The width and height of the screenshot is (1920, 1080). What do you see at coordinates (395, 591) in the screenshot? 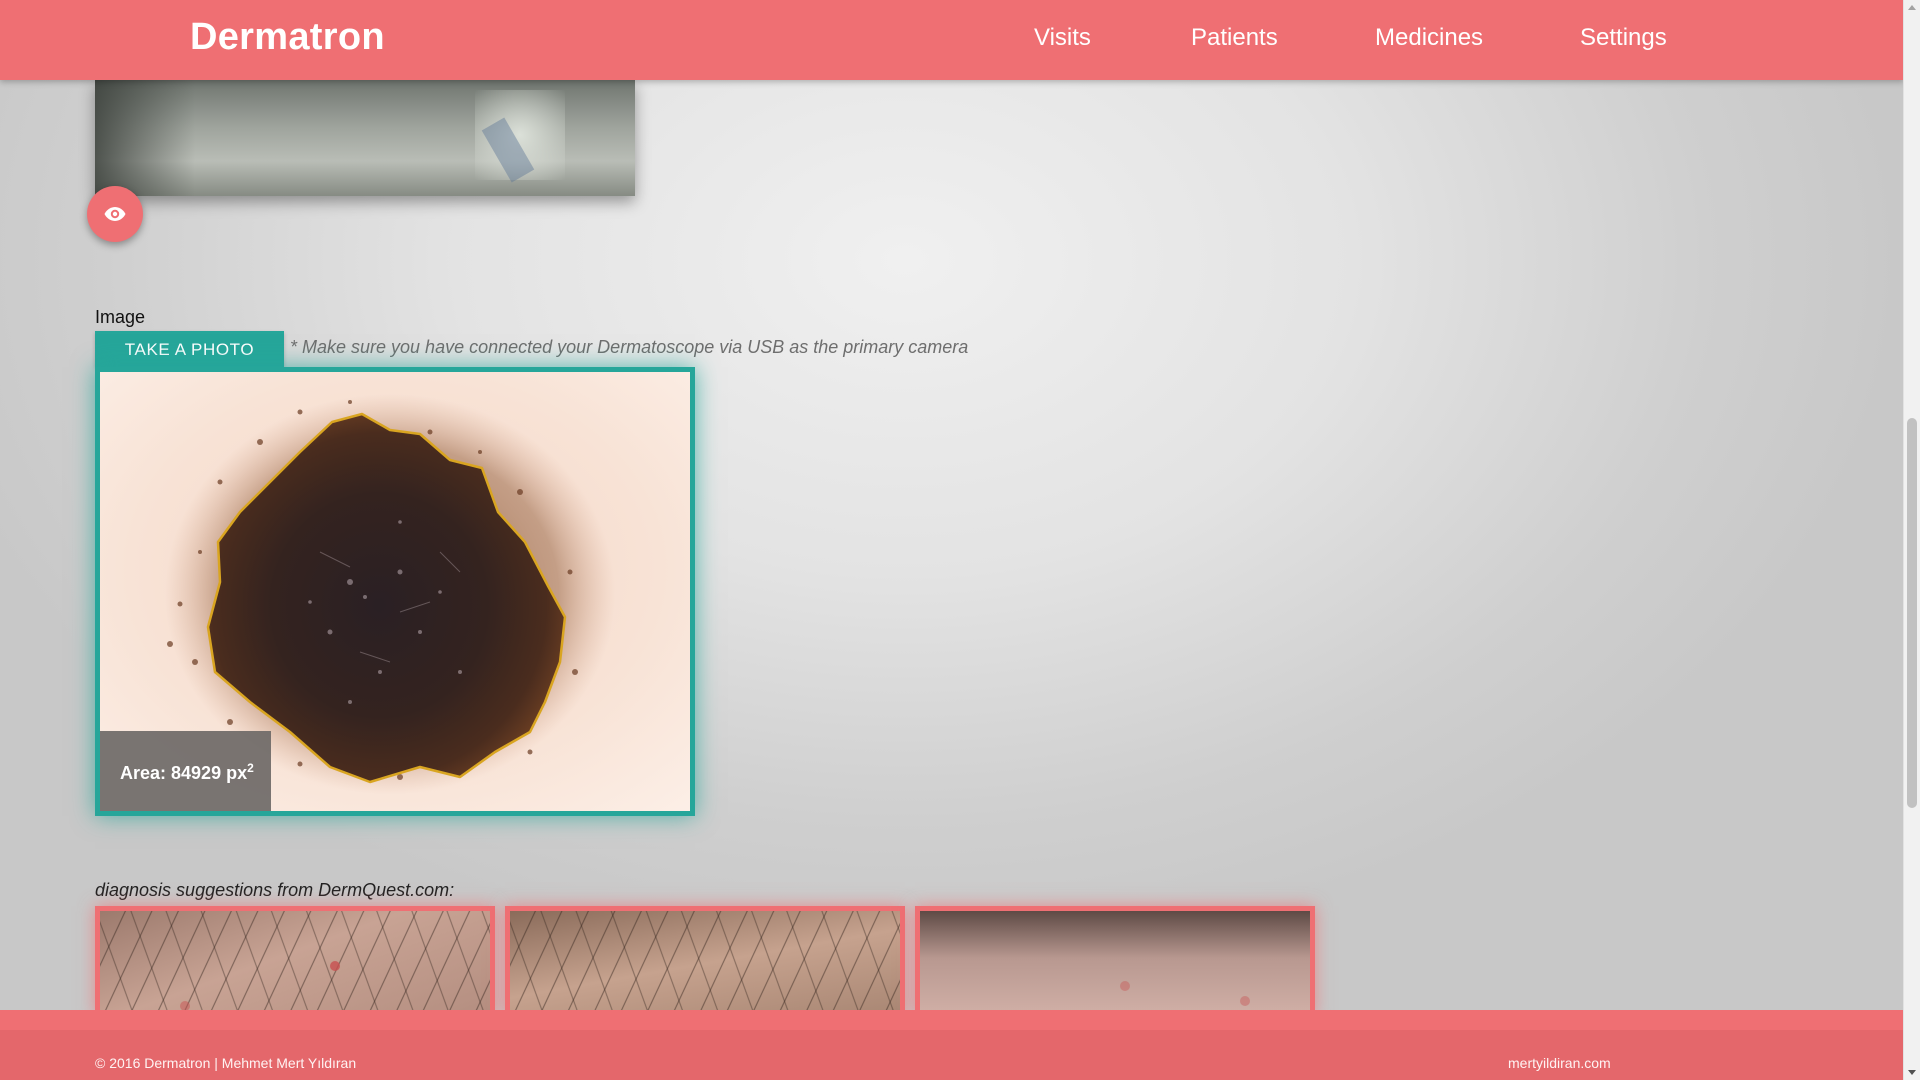
I see `lesion-image-frame: Area: 84929 px2` at bounding box center [395, 591].